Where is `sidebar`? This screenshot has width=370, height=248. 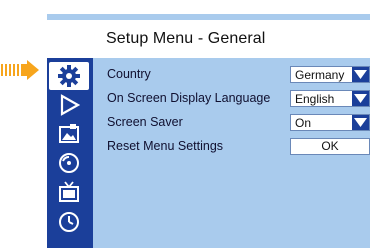
sidebar is located at coordinates (70, 153).